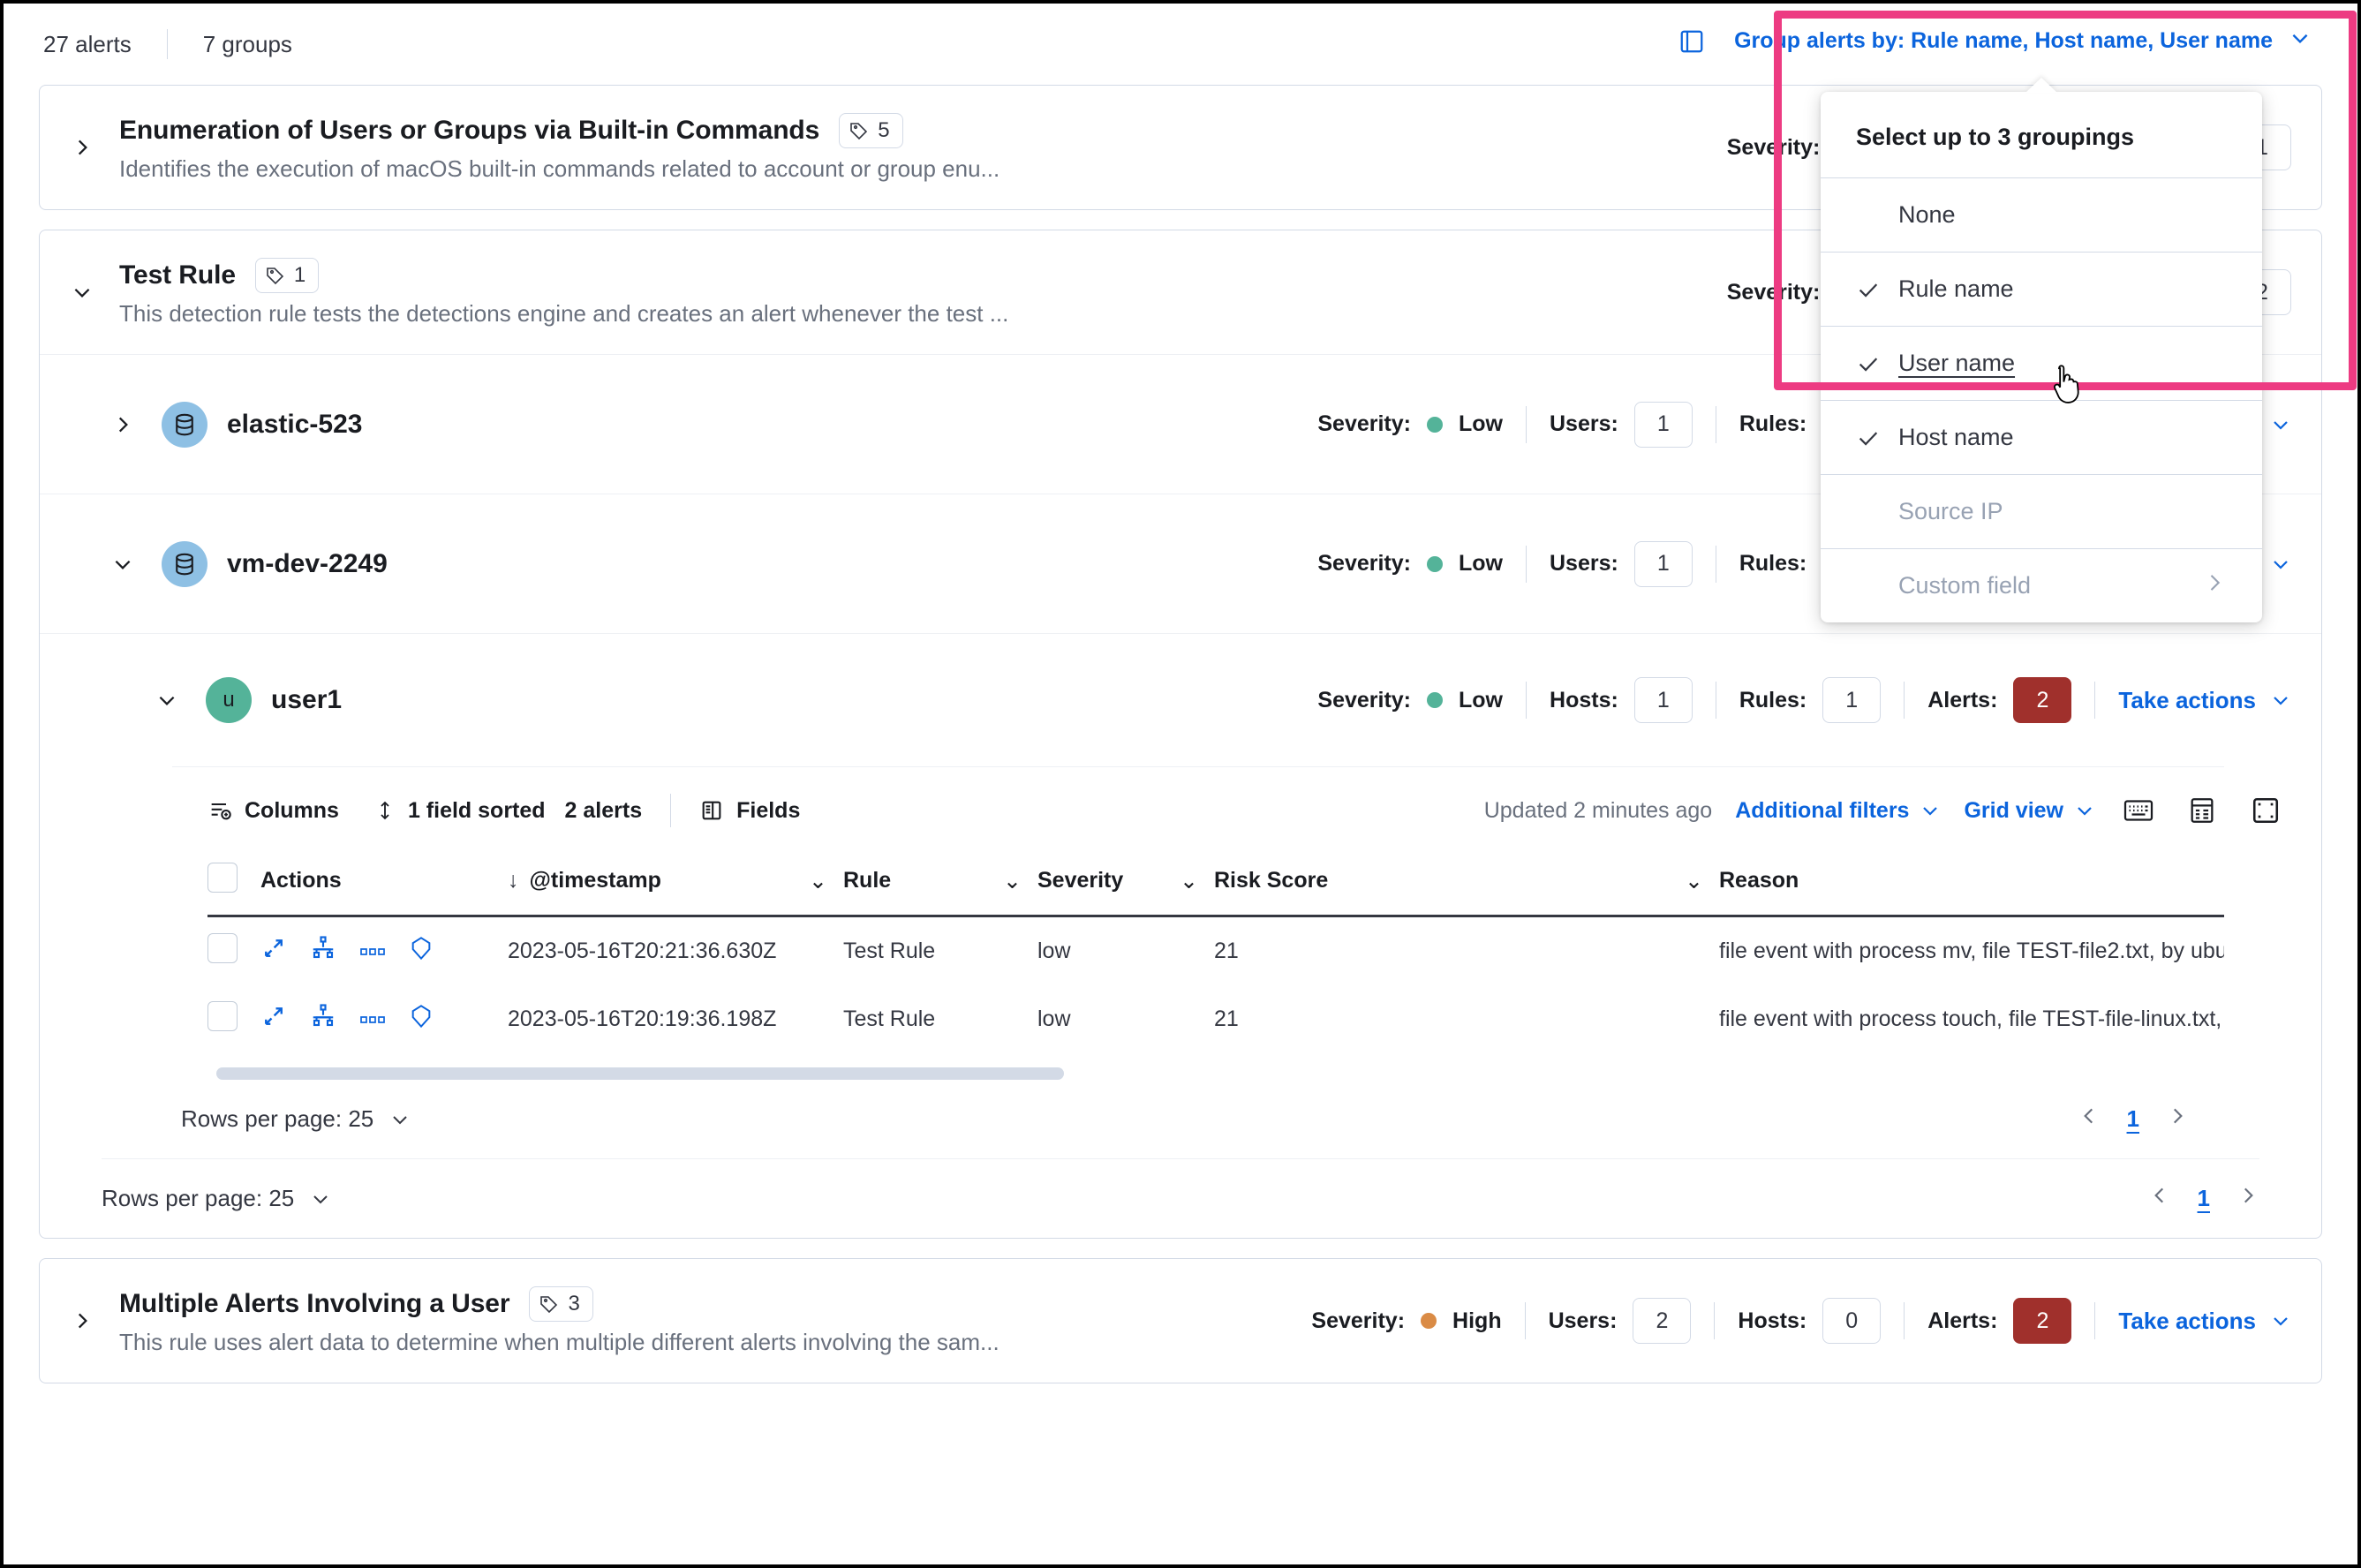 The width and height of the screenshot is (2361, 1568). Describe the element at coordinates (229, 700) in the screenshot. I see `avatar: u` at that location.